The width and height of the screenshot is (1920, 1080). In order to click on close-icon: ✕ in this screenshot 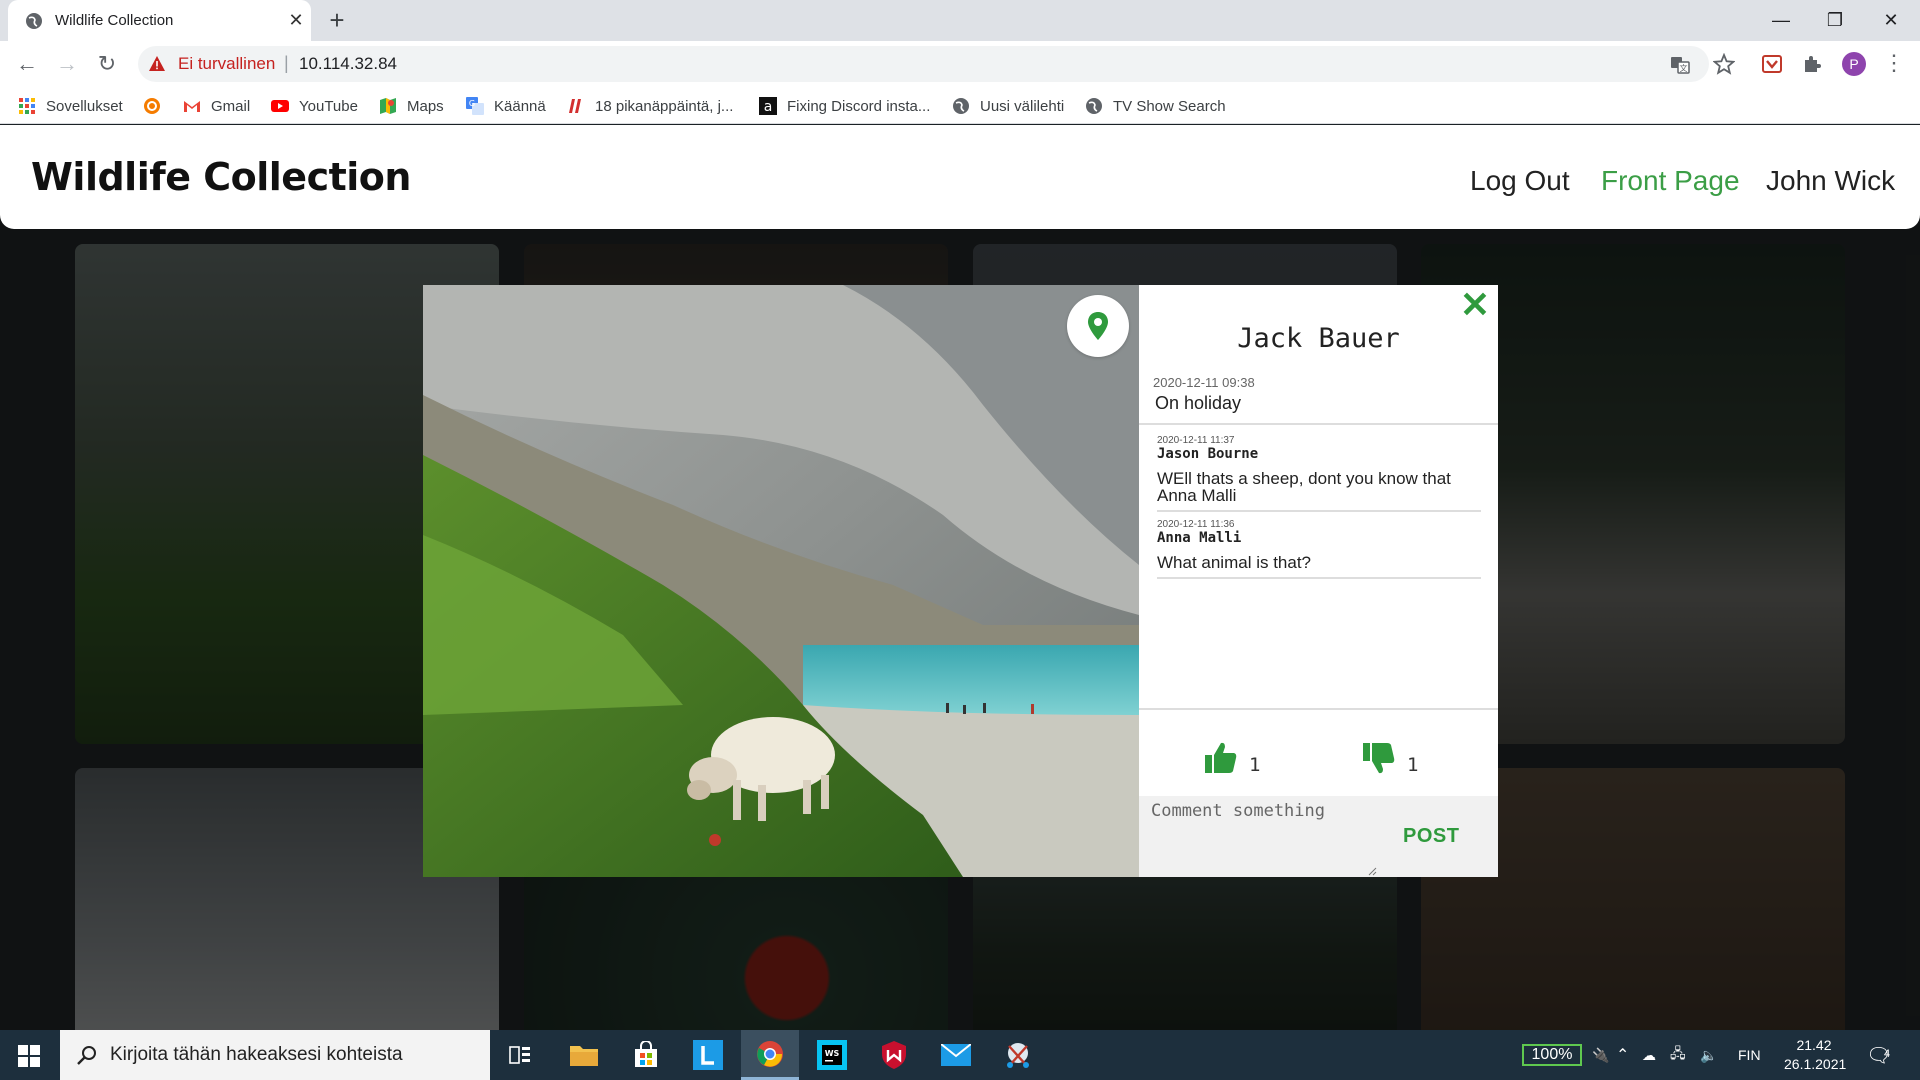, I will do `click(1475, 305)`.